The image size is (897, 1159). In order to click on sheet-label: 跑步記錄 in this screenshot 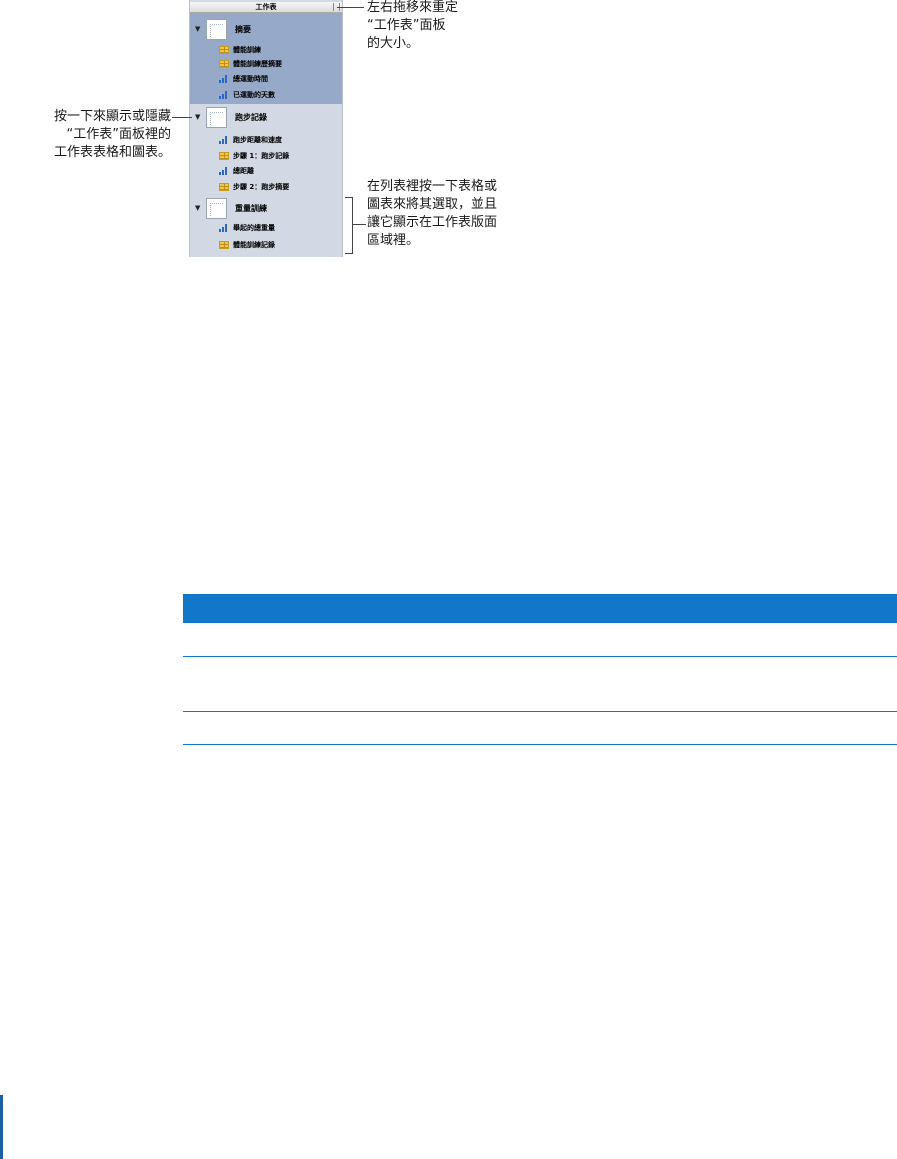, I will do `click(251, 117)`.